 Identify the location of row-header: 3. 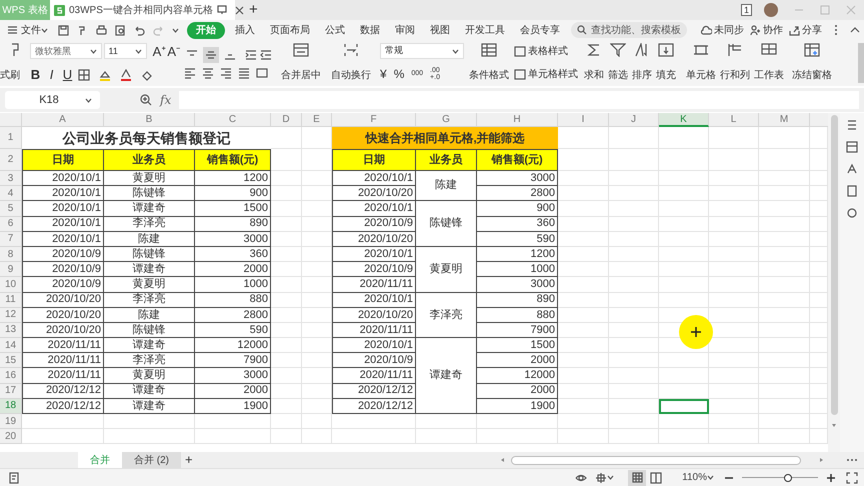
(11, 178).